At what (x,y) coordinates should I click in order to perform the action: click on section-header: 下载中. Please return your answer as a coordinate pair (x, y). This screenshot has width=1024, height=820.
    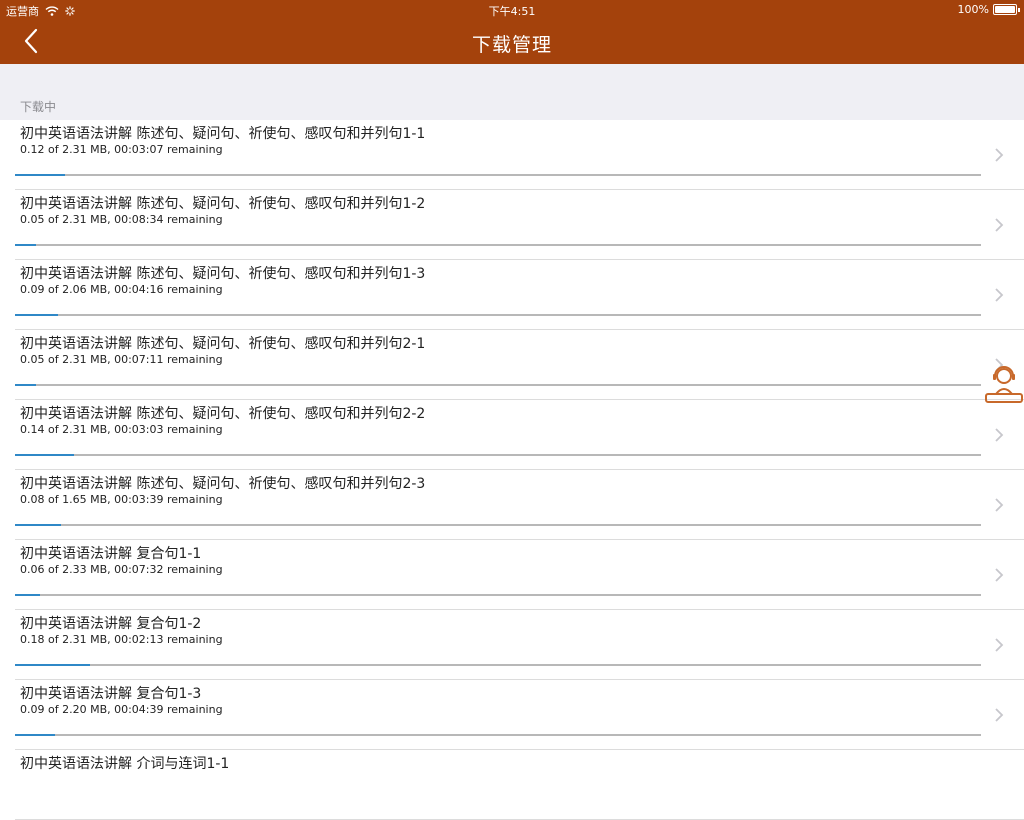
    Looking at the image, I should click on (512, 92).